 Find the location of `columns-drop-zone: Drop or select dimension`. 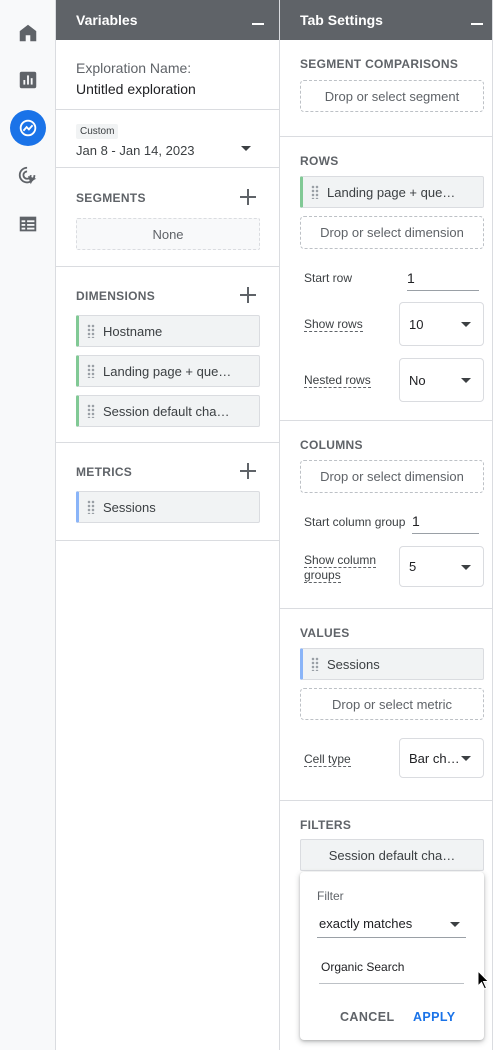

columns-drop-zone: Drop or select dimension is located at coordinates (392, 476).